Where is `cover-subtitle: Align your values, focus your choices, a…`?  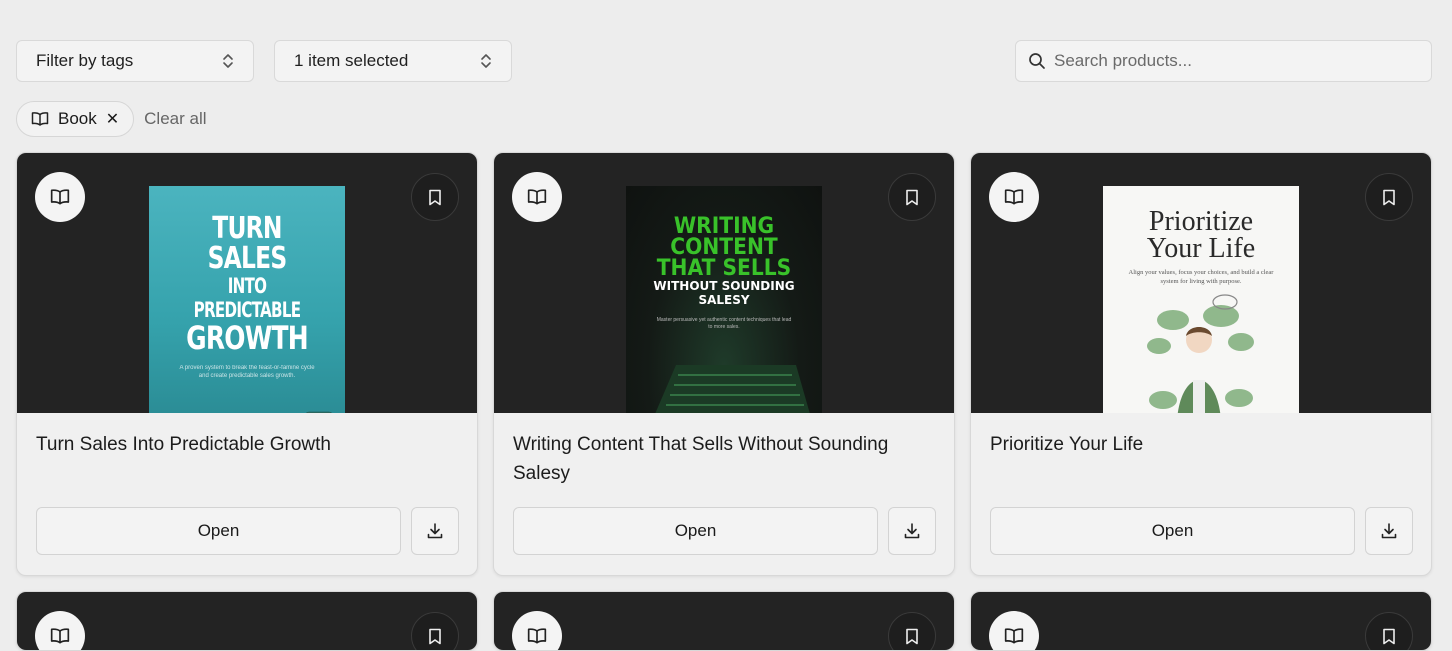
cover-subtitle: Align your values, focus your choices, a… is located at coordinates (1201, 277).